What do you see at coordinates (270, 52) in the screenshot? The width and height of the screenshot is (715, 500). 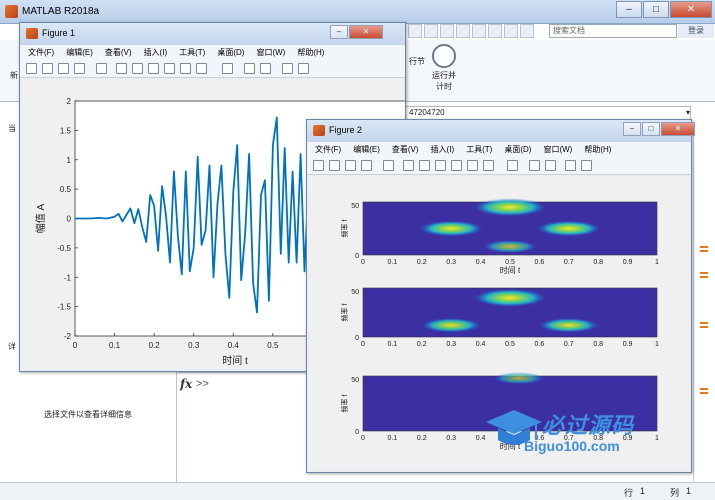 I see `figure-1-menu-item-6: 窗口(W)` at bounding box center [270, 52].